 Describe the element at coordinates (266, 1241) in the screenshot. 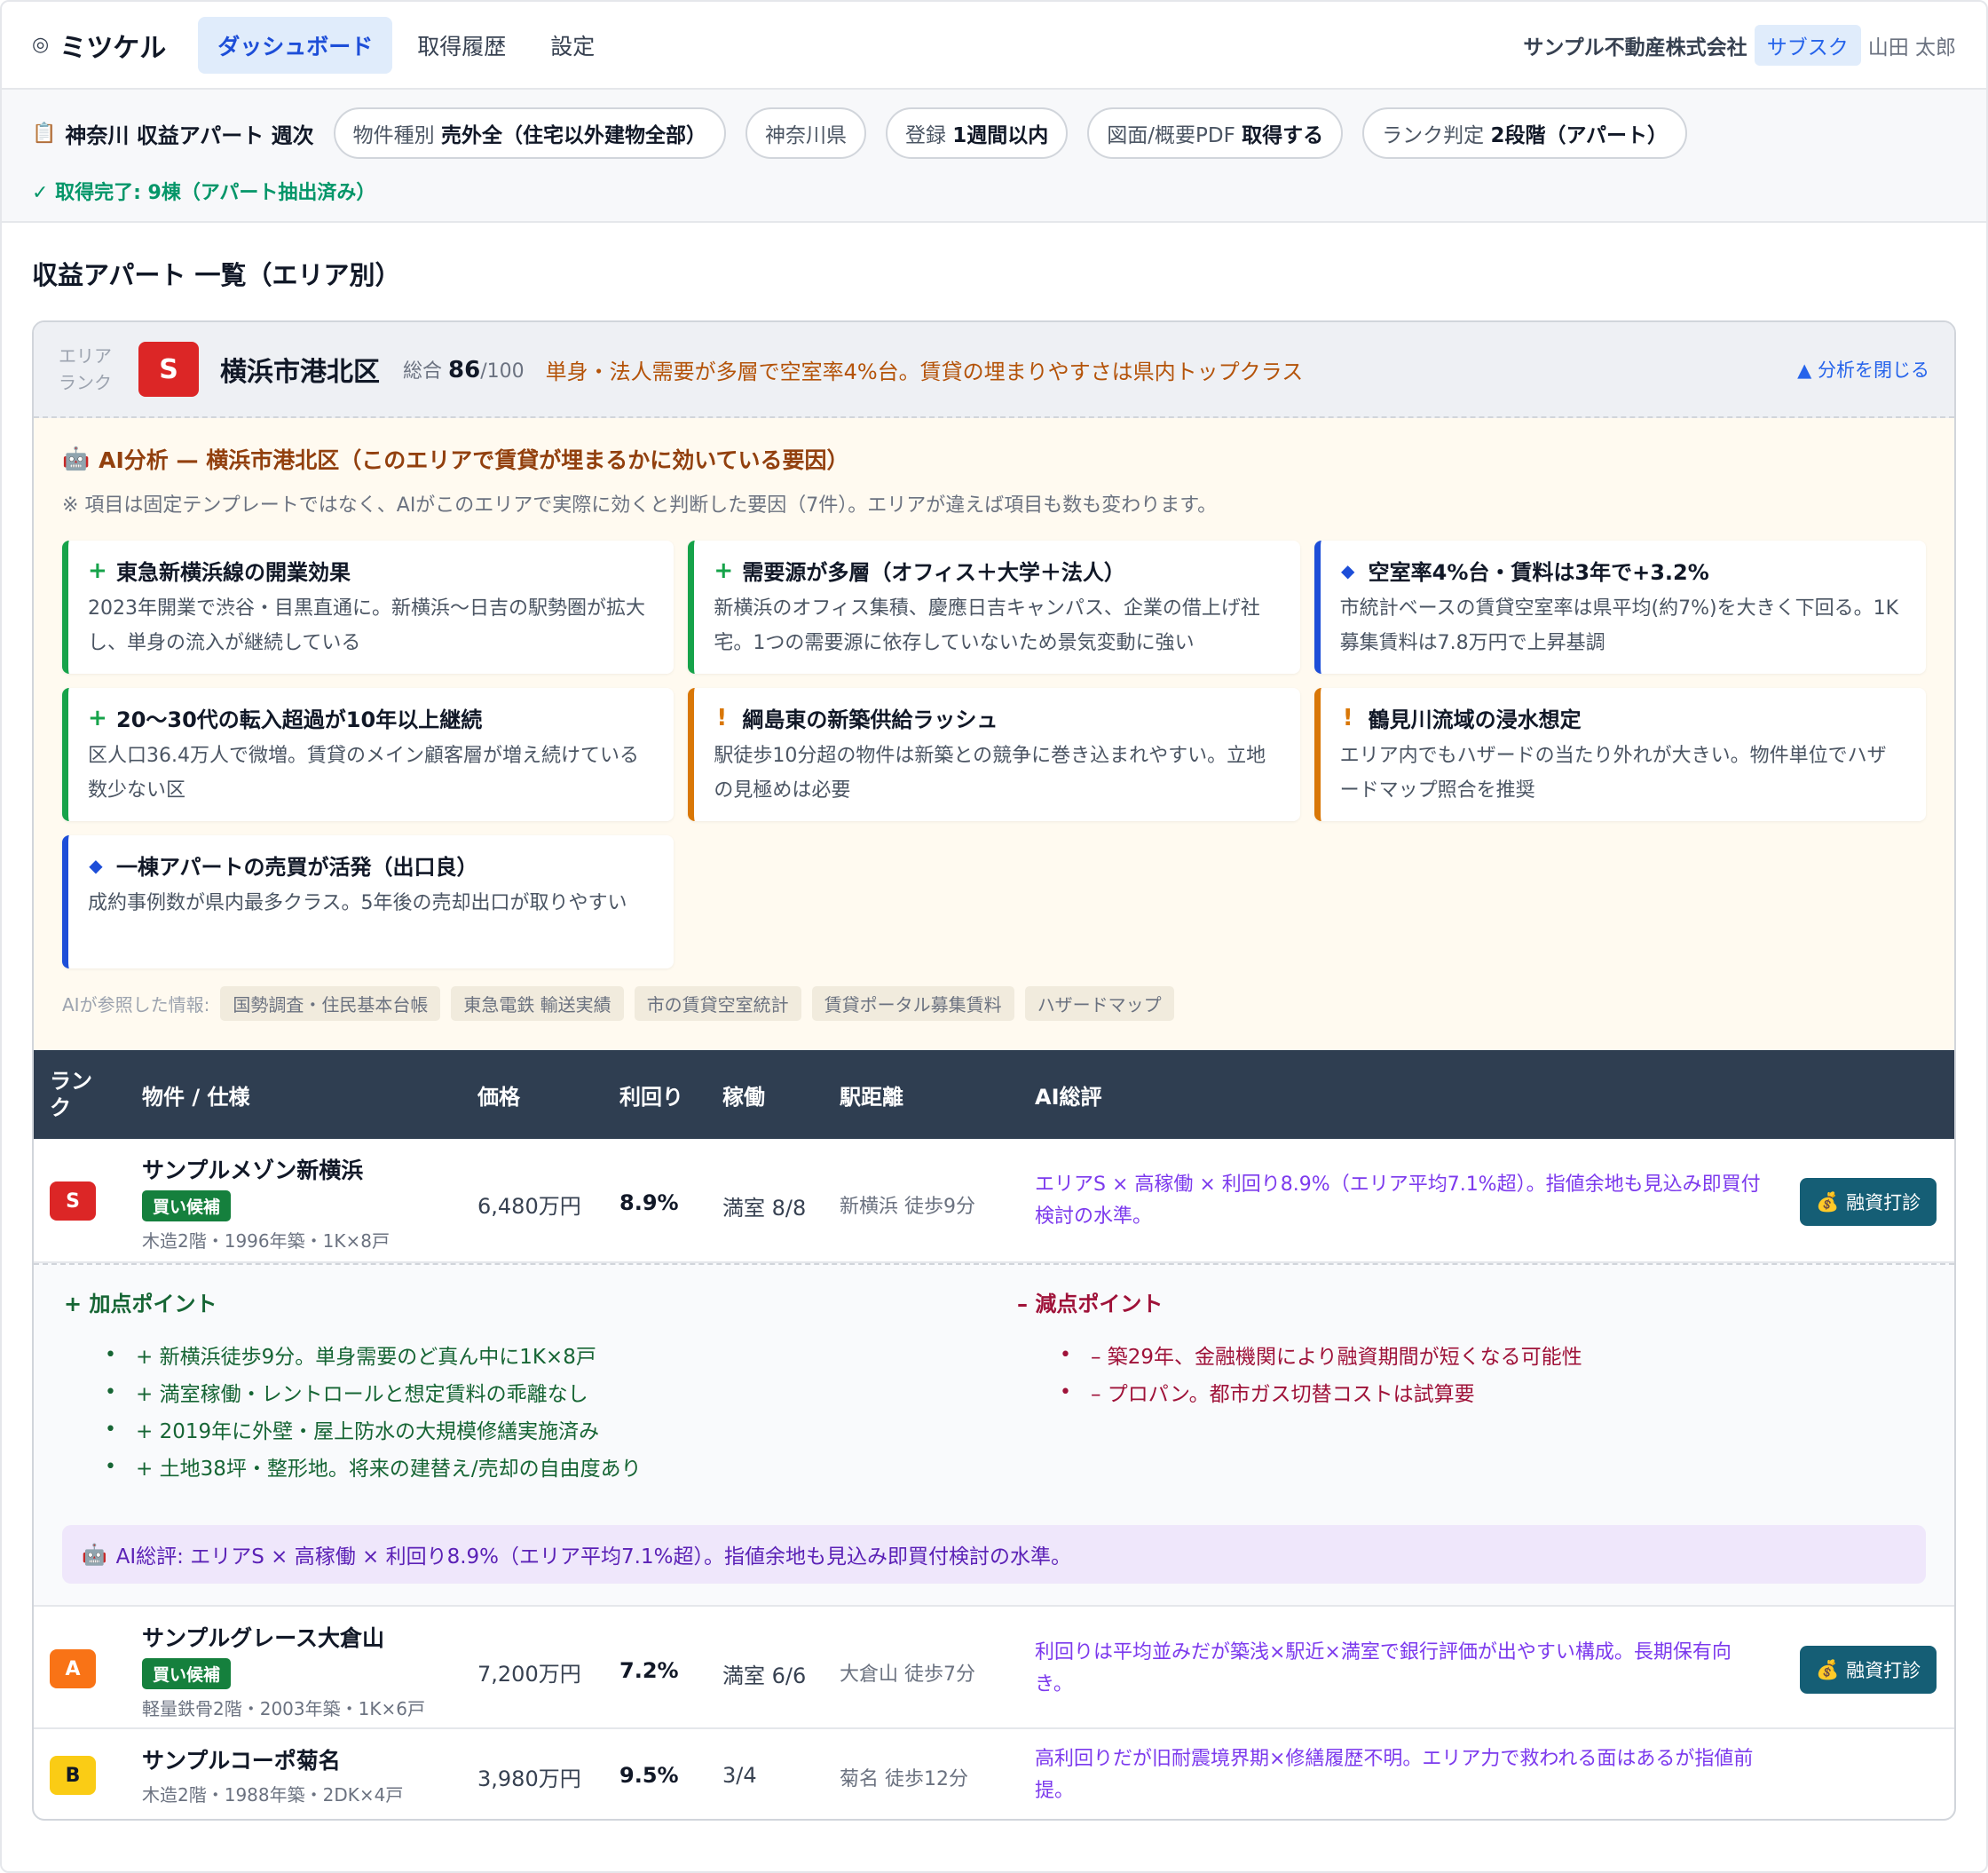

I see `property-spec: 木造2階・1996年築・1K×8戸` at that location.